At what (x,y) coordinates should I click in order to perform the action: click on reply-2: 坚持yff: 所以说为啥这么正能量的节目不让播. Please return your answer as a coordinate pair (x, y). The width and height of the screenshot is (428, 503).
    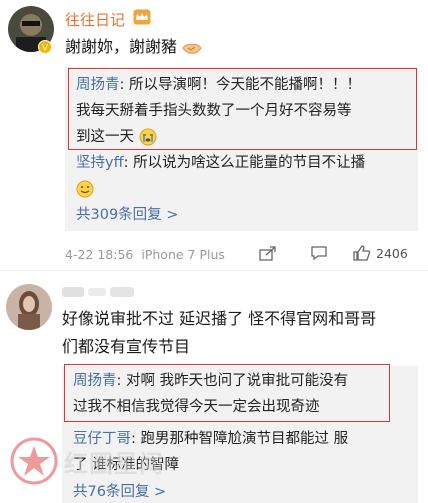
    Looking at the image, I should click on (220, 176).